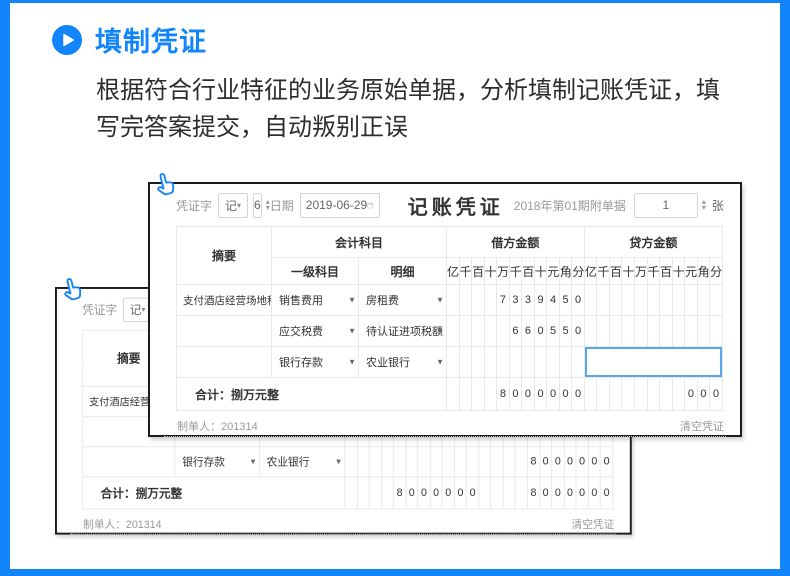 The image size is (790, 576). What do you see at coordinates (653, 362) in the screenshot?
I see `credit-amount-input` at bounding box center [653, 362].